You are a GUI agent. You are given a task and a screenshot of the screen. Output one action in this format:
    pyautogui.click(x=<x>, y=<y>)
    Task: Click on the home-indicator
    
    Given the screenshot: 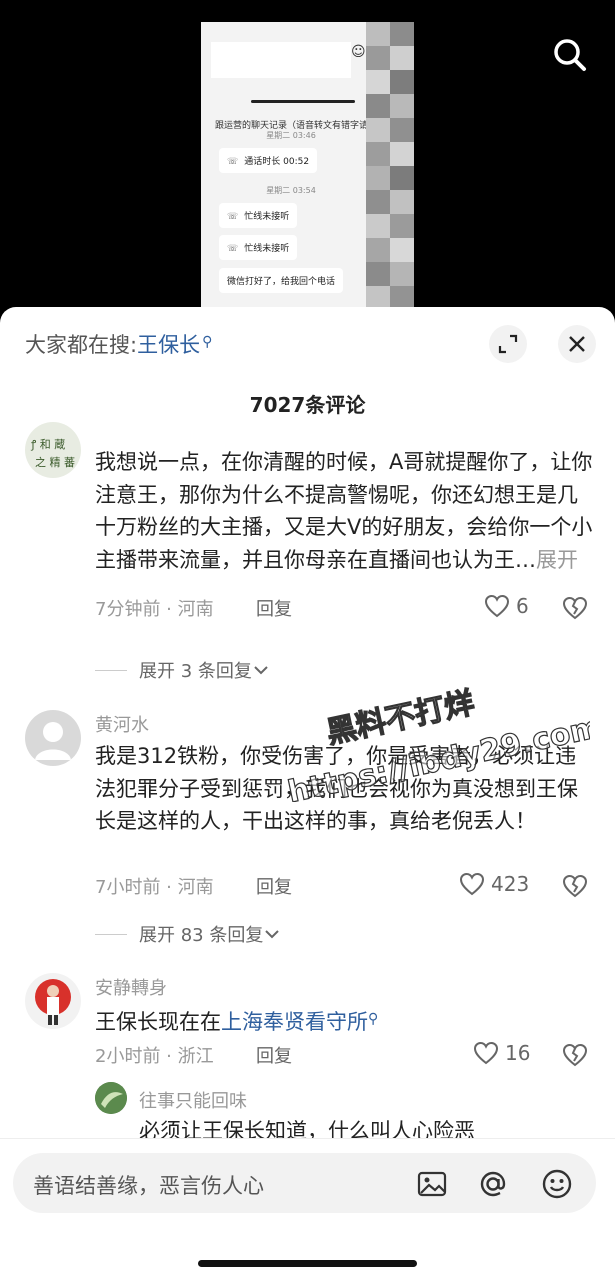 What is the action you would take?
    pyautogui.click(x=307, y=1263)
    